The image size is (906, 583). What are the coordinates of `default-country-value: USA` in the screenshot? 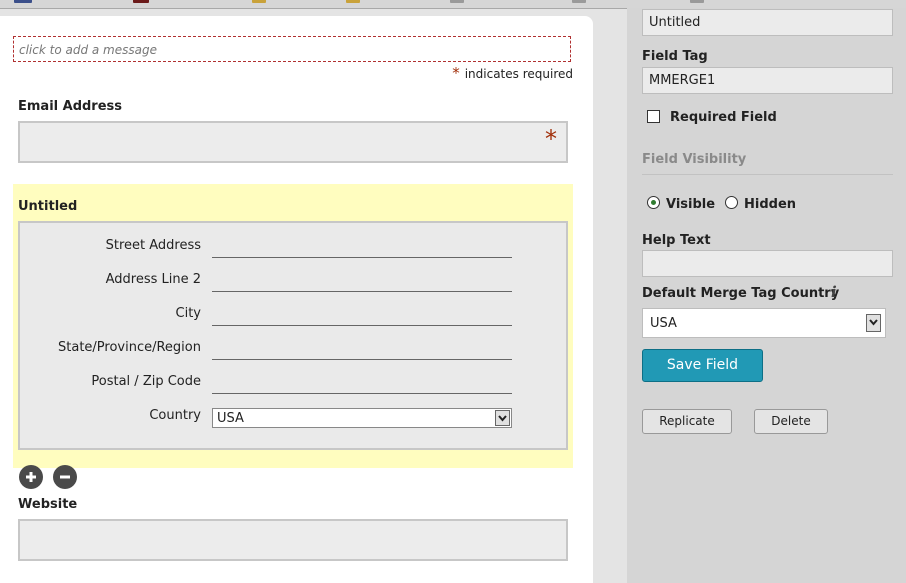 It's located at (663, 323).